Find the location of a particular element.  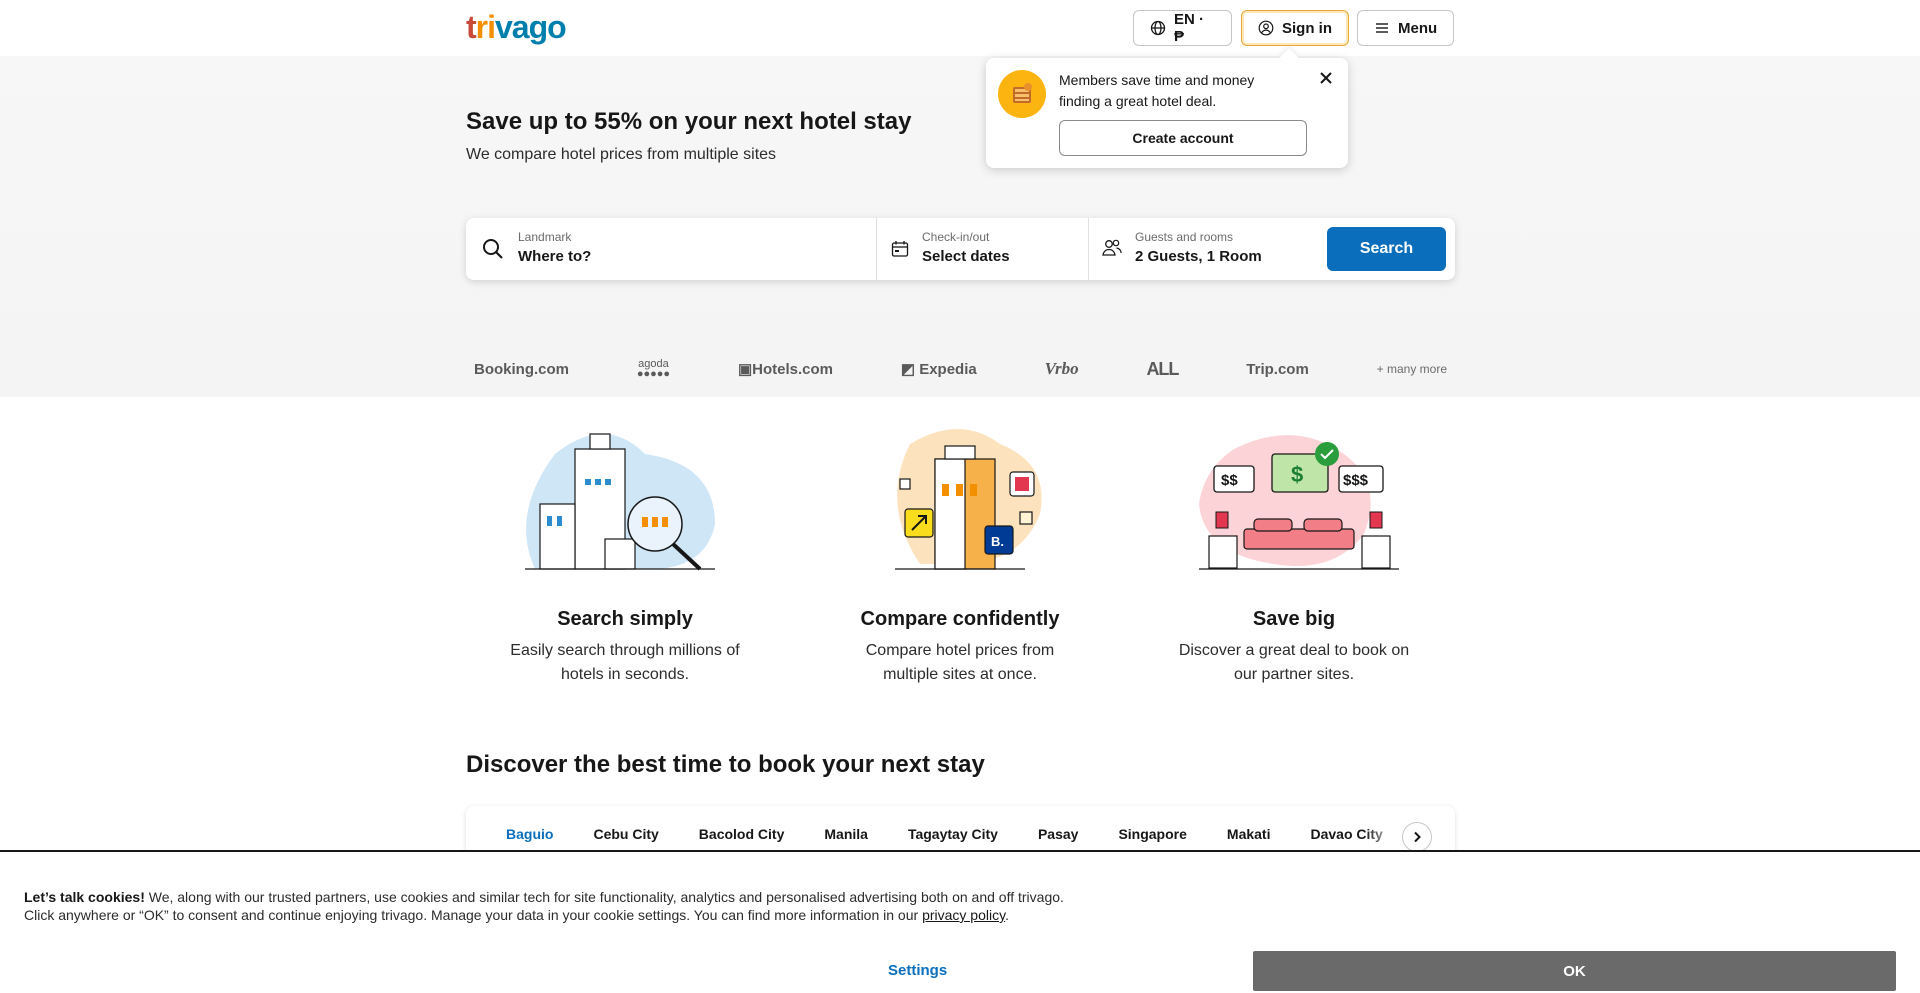

tab-pasay: Pasay is located at coordinates (1058, 834).